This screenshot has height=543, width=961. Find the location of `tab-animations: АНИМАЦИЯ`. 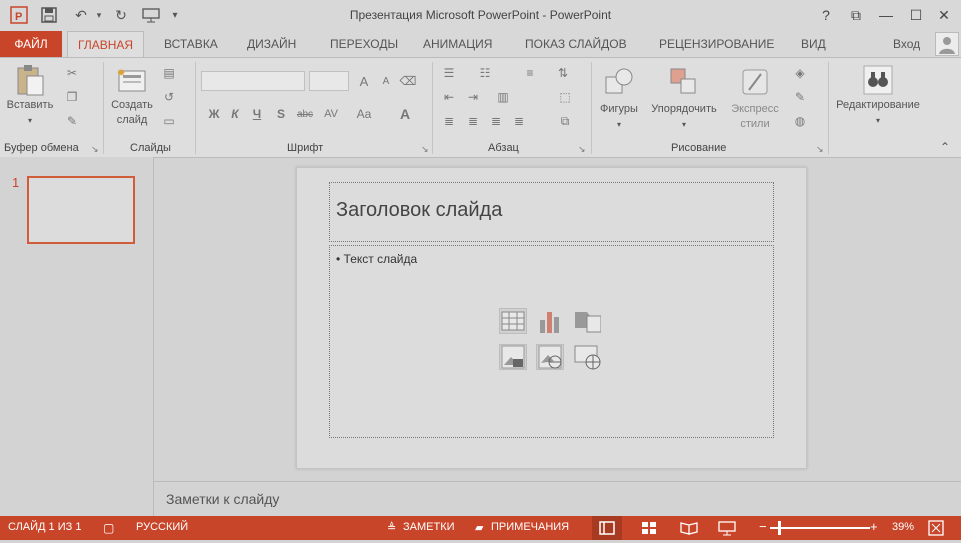

tab-animations: АНИМАЦИЯ is located at coordinates (457, 44).